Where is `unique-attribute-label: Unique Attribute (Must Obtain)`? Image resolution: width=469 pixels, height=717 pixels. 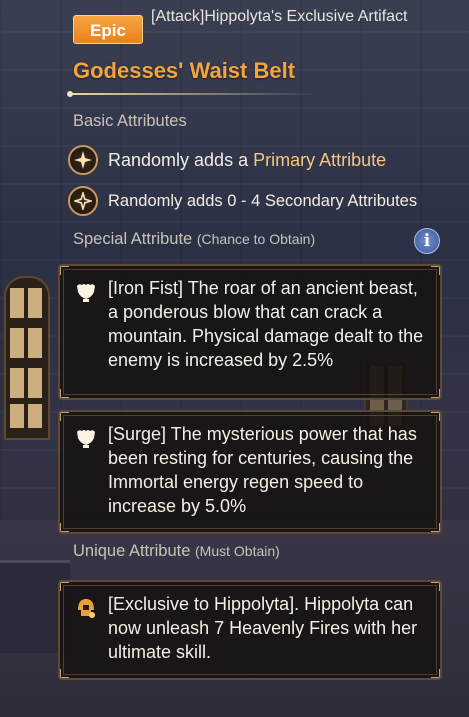 unique-attribute-label: Unique Attribute (Must Obtain) is located at coordinates (176, 551).